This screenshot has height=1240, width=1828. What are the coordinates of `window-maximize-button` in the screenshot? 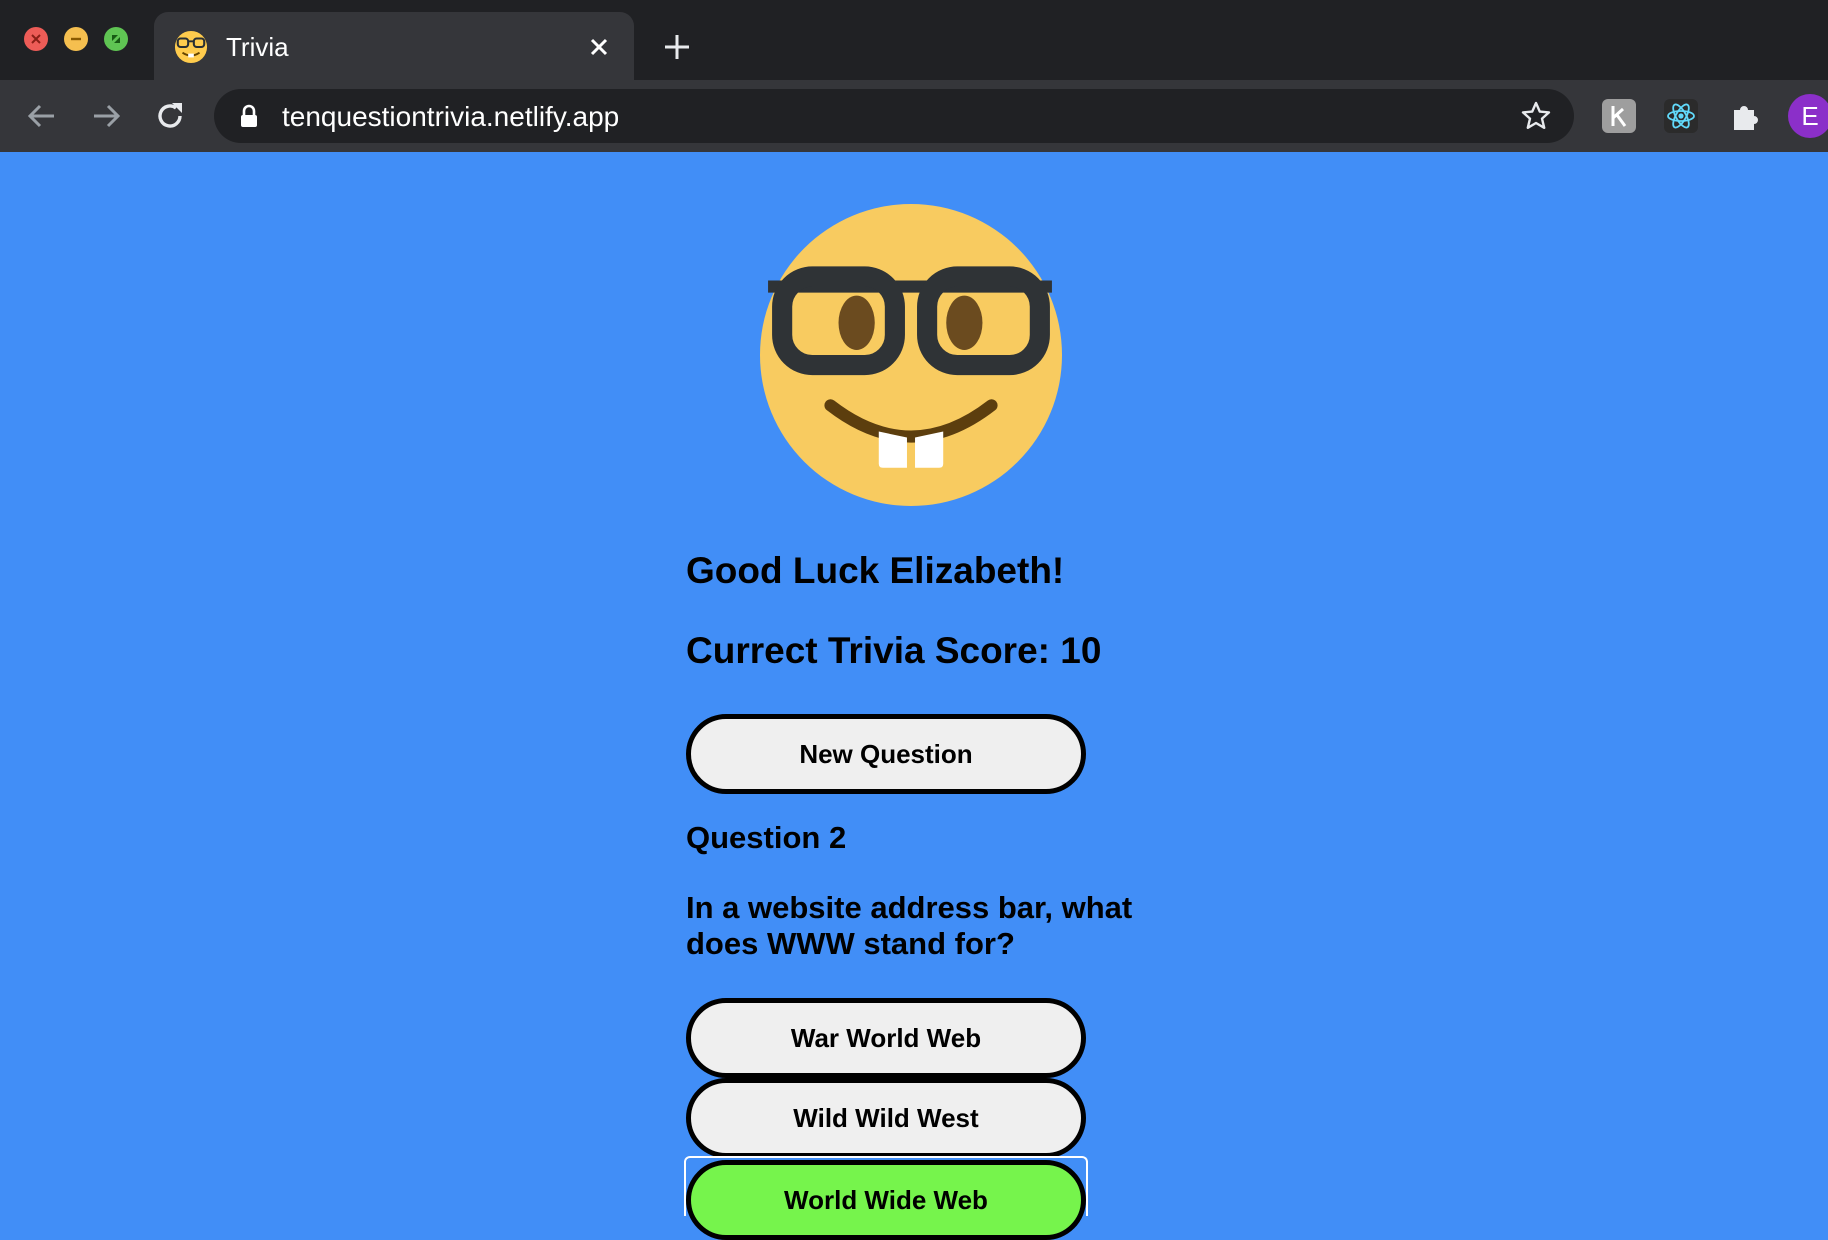 It's located at (116, 39).